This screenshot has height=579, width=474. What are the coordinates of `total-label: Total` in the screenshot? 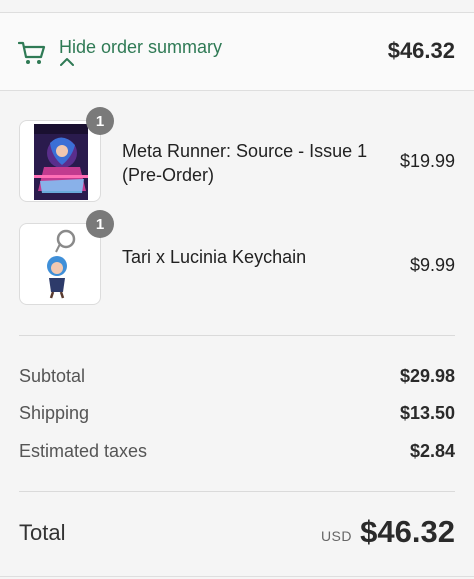 It's located at (42, 532).